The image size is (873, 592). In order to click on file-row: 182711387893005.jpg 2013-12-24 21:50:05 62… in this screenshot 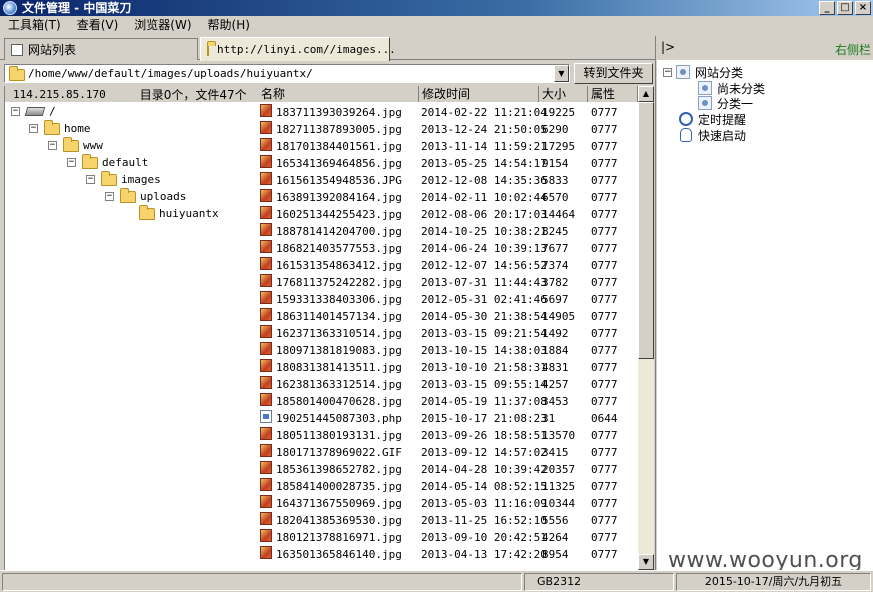, I will do `click(448, 129)`.